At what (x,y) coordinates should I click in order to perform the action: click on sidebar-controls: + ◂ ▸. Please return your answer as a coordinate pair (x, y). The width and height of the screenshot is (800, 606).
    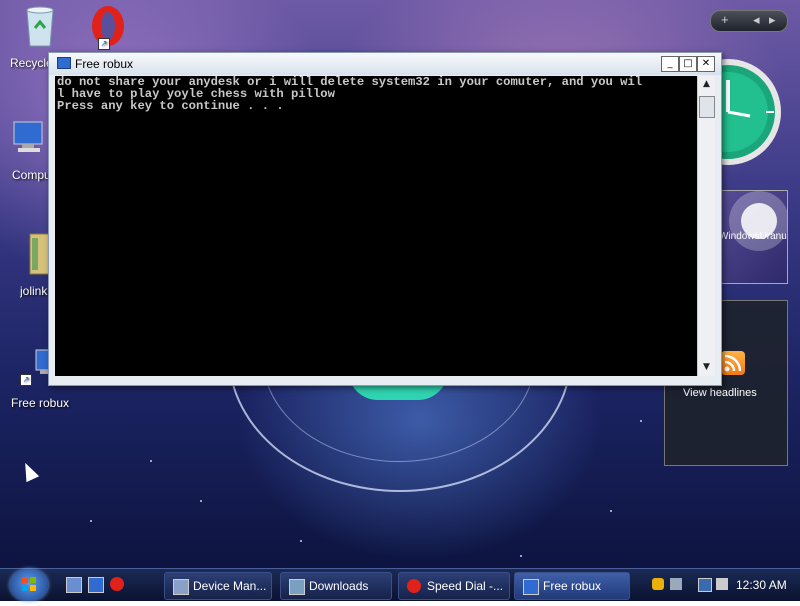
    Looking at the image, I should click on (749, 21).